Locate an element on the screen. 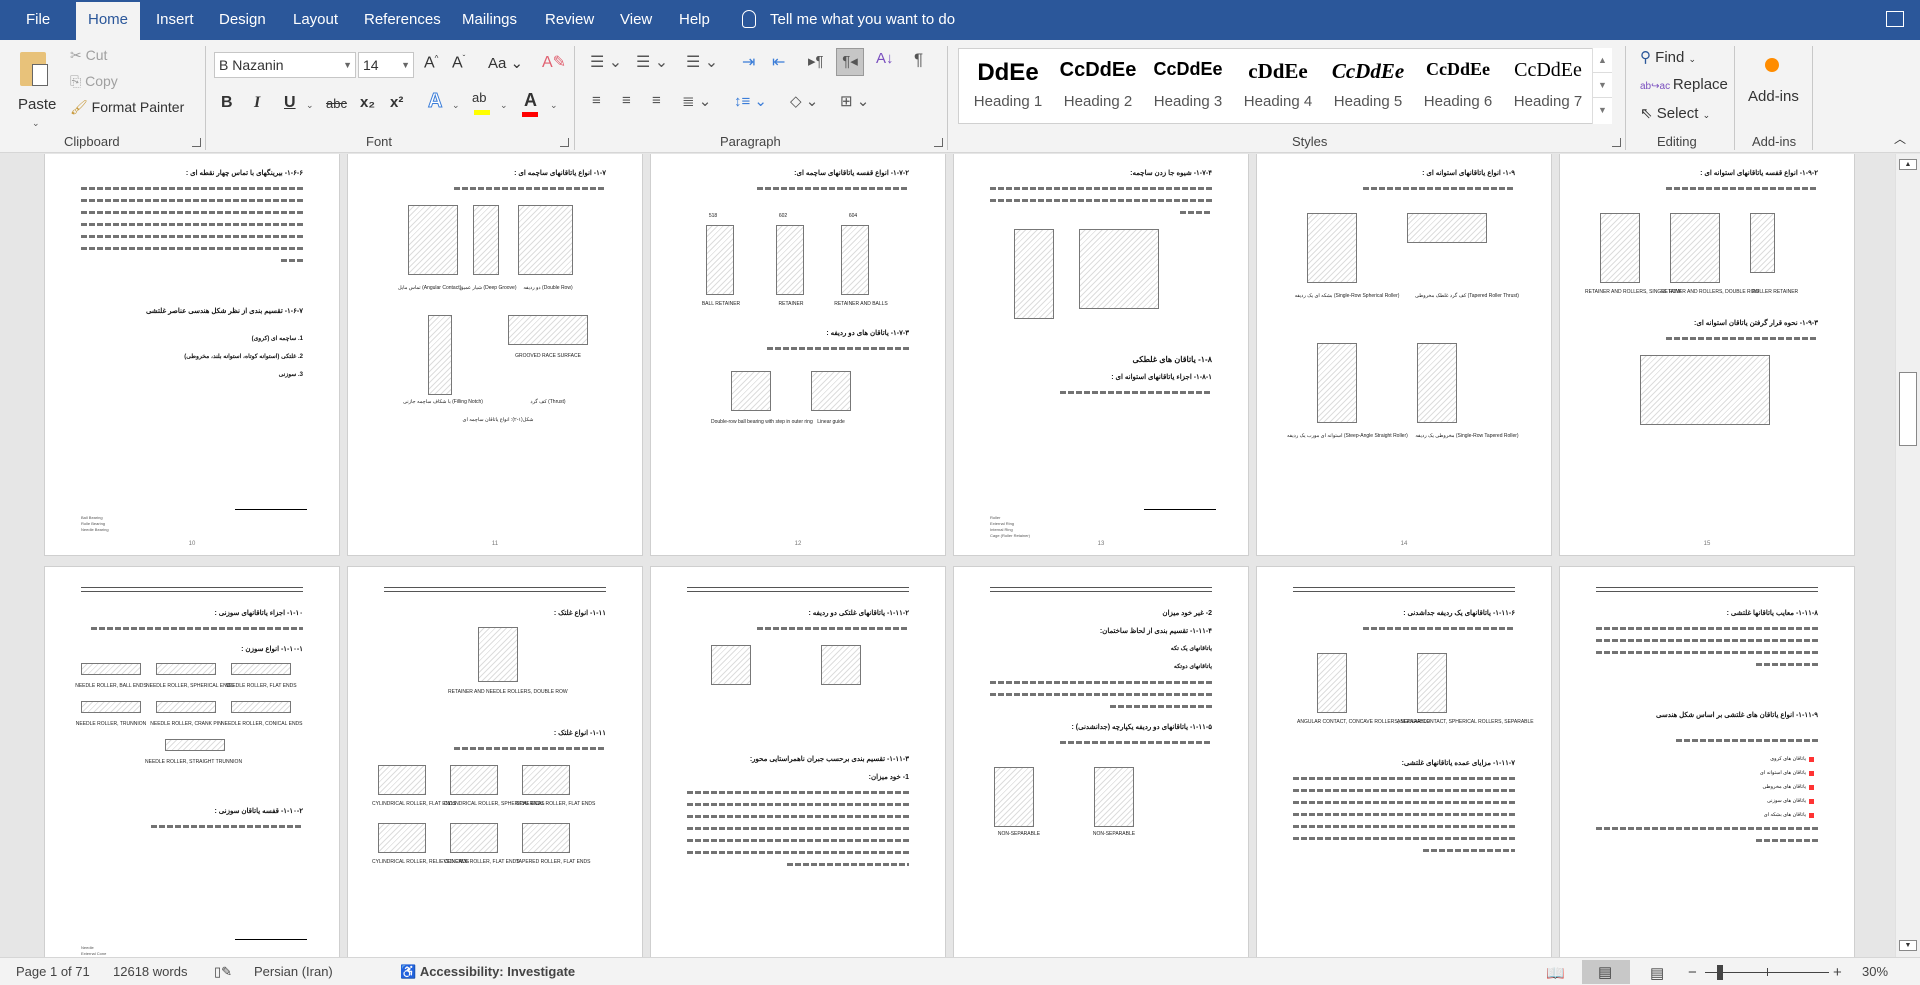 The image size is (1920, 985). font-color-button: A is located at coordinates (530, 100).